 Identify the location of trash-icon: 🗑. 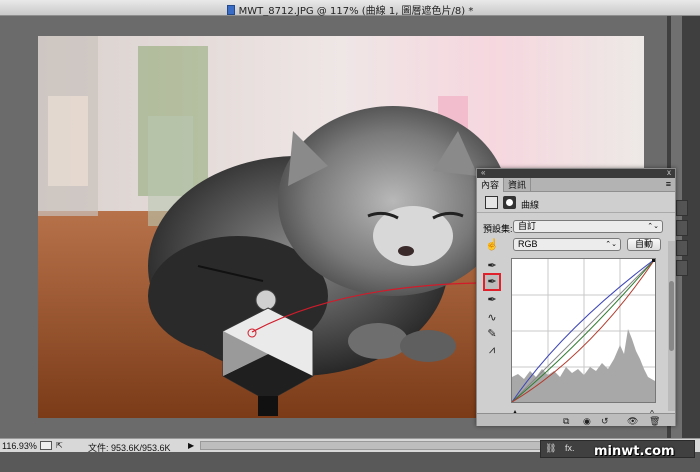
(654, 421).